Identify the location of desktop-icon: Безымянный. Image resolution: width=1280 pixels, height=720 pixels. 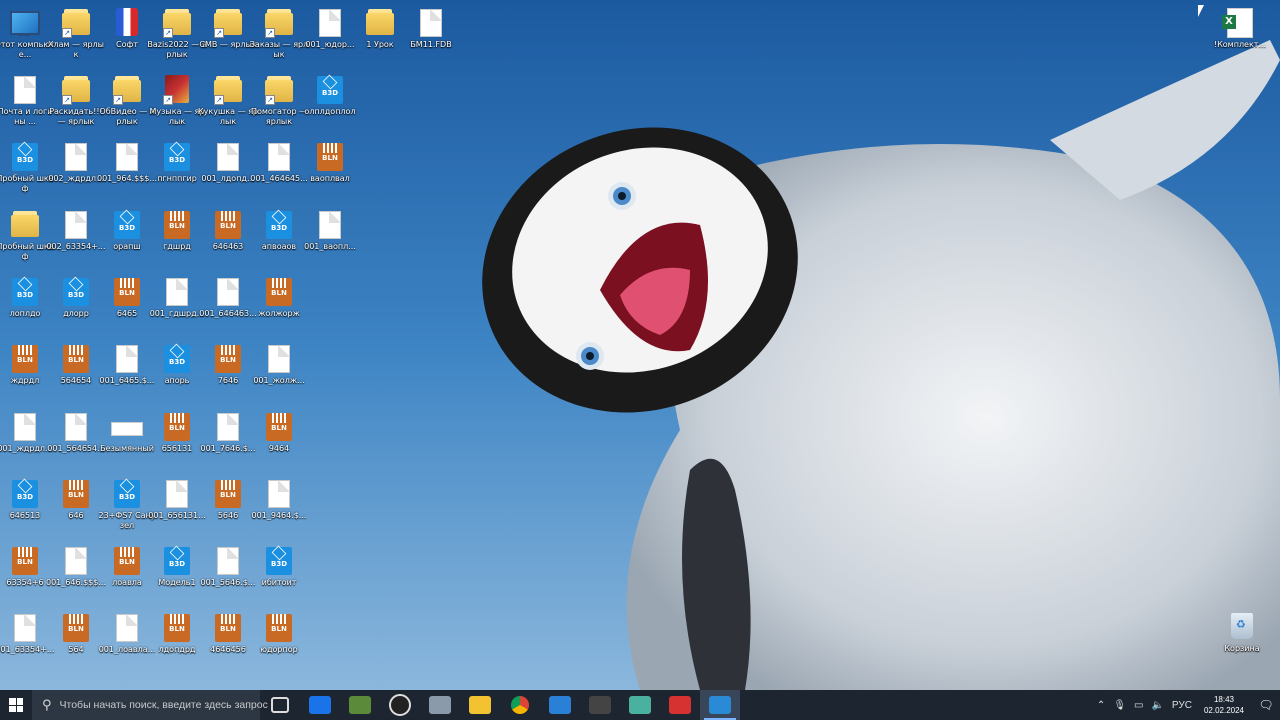
(127, 443).